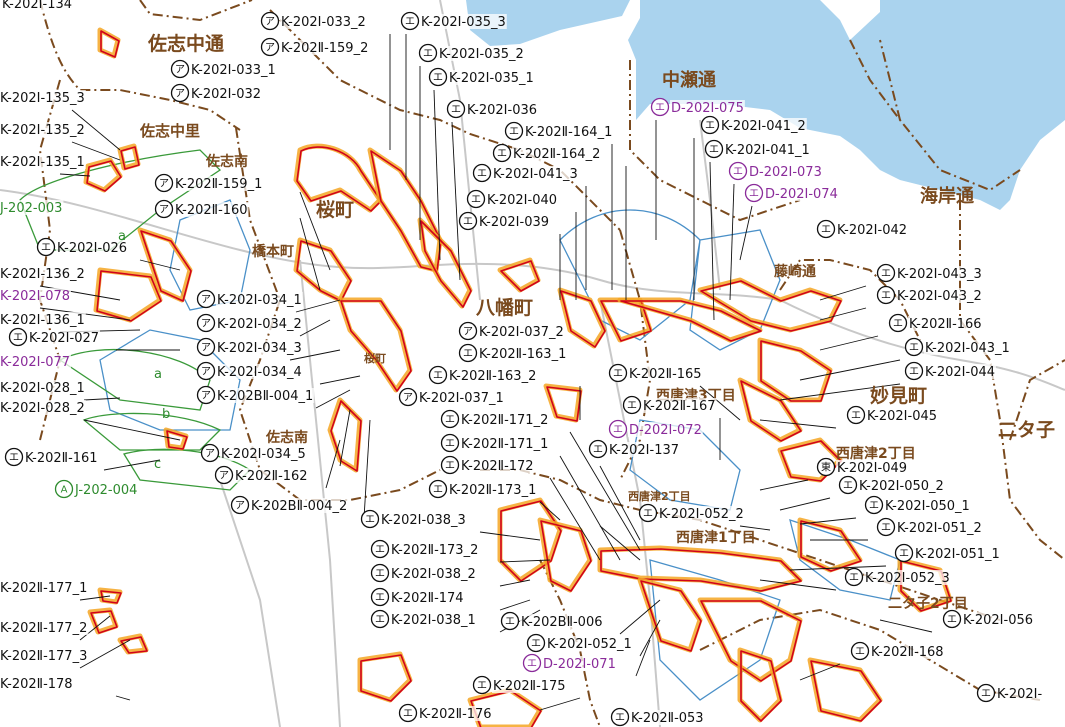  Describe the element at coordinates (504, 221) in the screenshot. I see `hazard-label: エ K-202Ⅰ-039` at that location.